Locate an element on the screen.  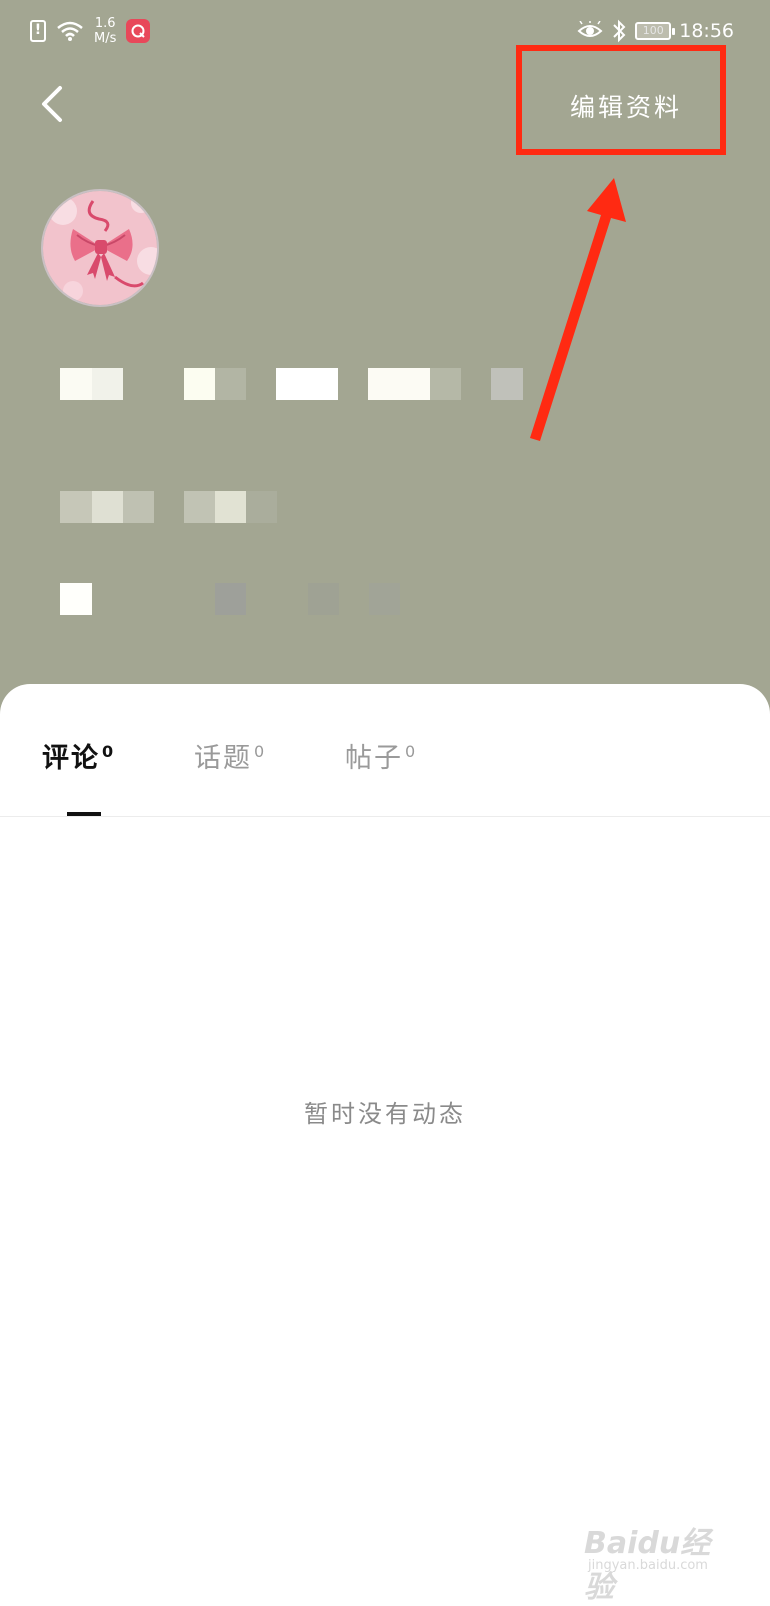
tab-comments: 评论 0 is located at coordinates (77, 766).